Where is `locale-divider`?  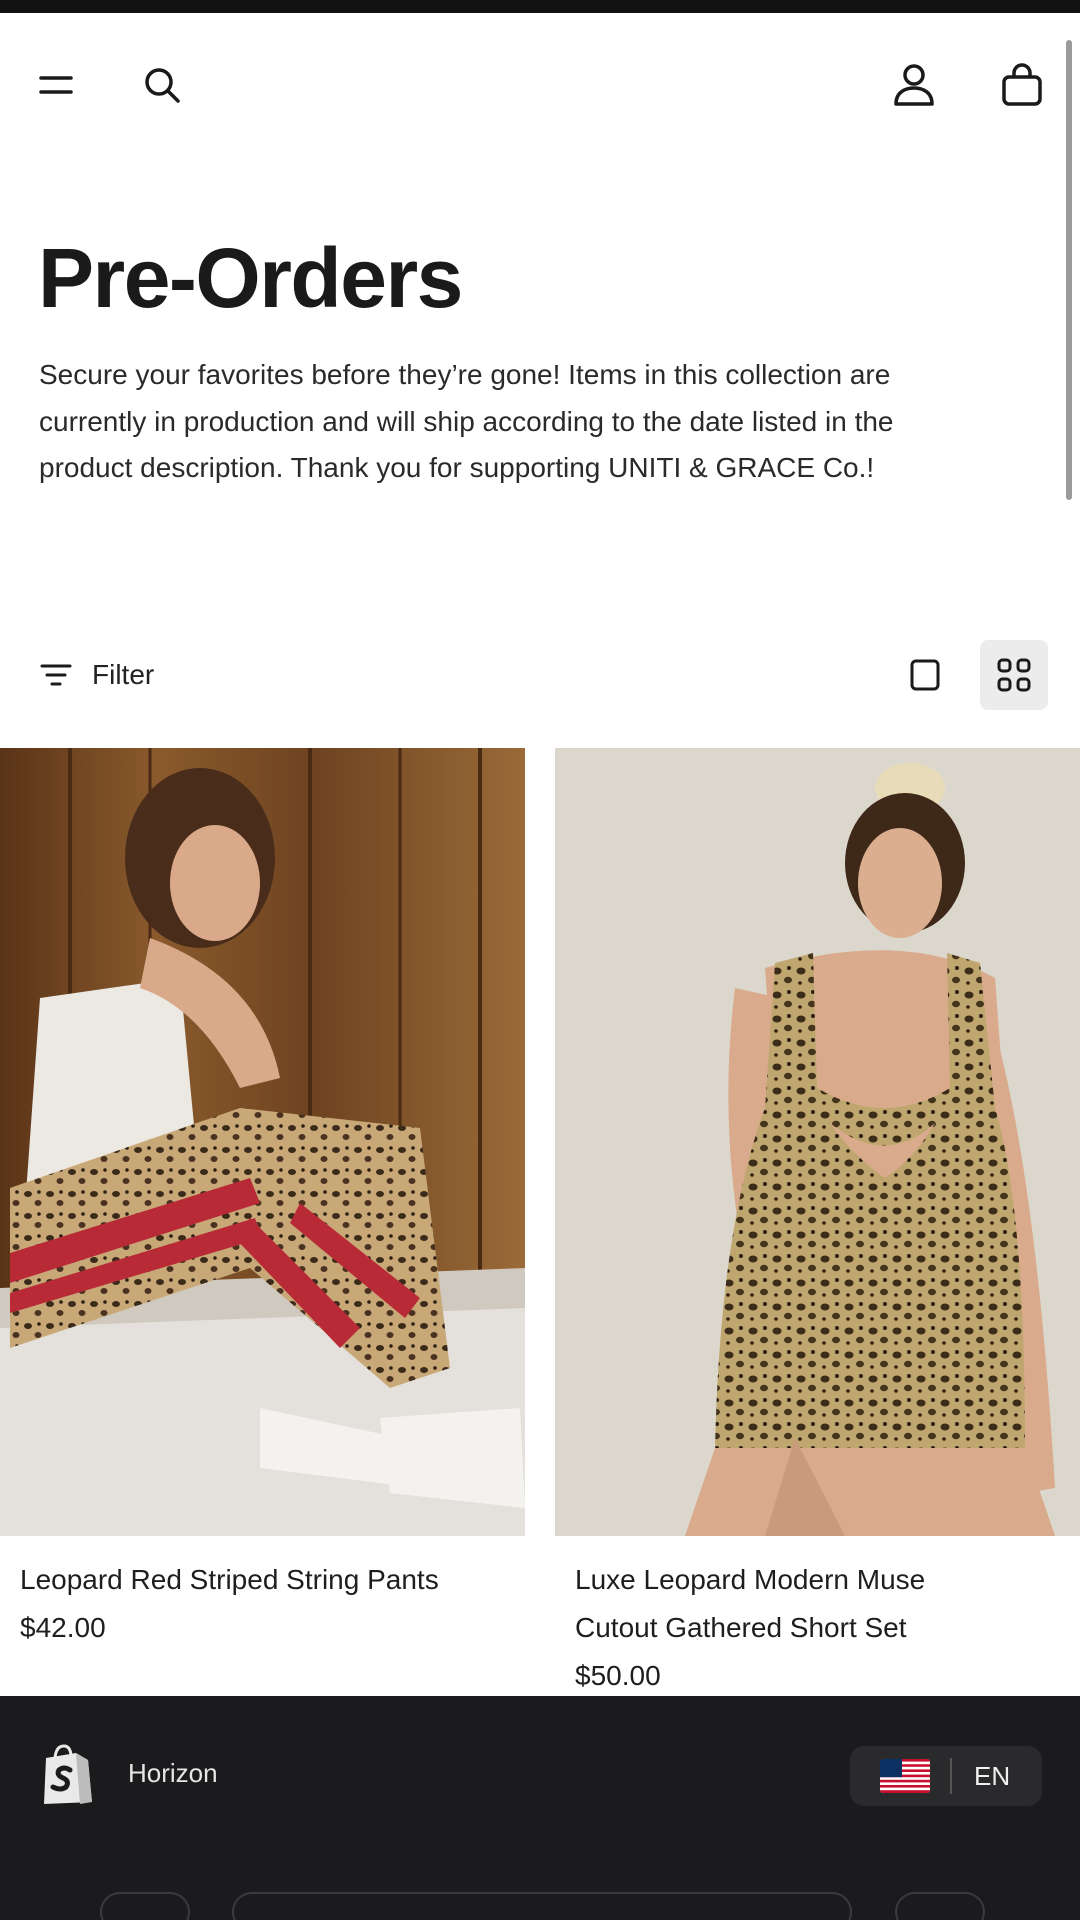
locale-divider is located at coordinates (951, 1776).